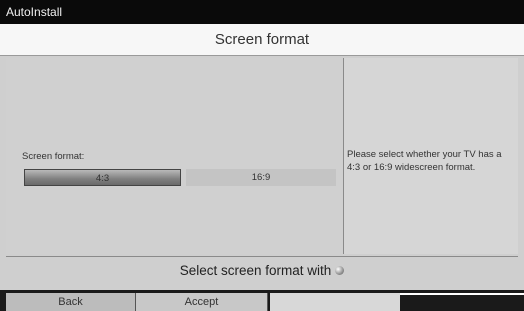 Image resolution: width=524 pixels, height=311 pixels. Describe the element at coordinates (102, 177) in the screenshot. I see `option-4-3: 4:3` at that location.